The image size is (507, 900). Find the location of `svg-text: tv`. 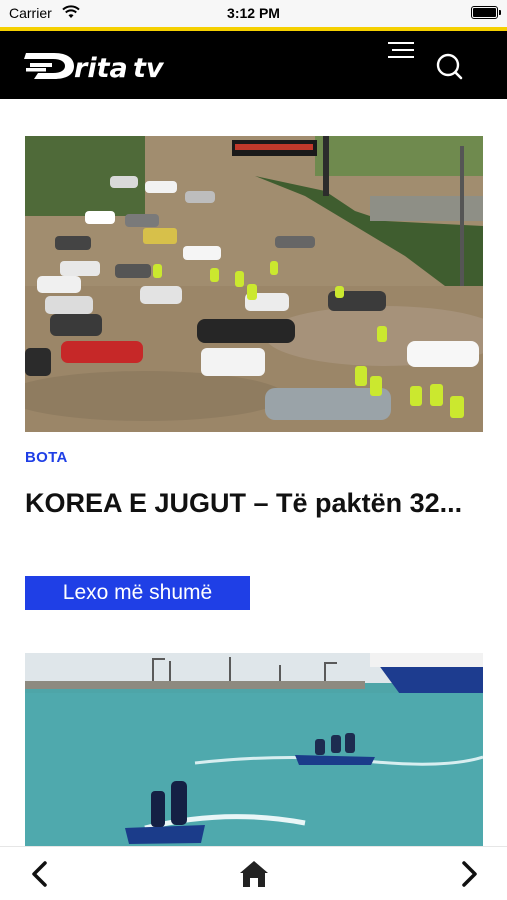

svg-text: tv is located at coordinates (149, 68).